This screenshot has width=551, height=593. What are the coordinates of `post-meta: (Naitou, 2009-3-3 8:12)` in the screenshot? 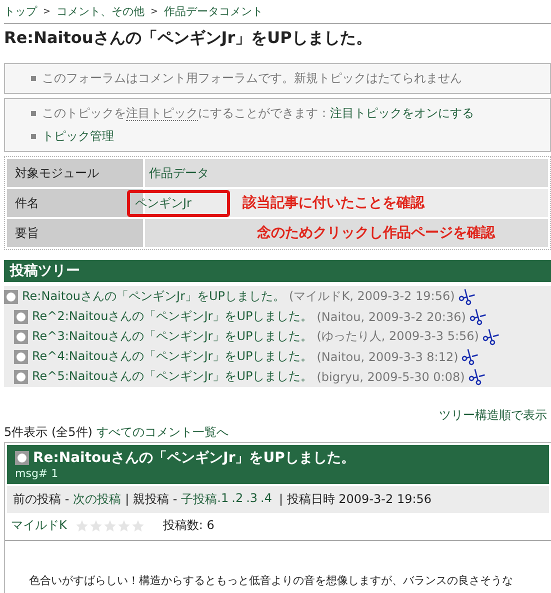 It's located at (387, 357).